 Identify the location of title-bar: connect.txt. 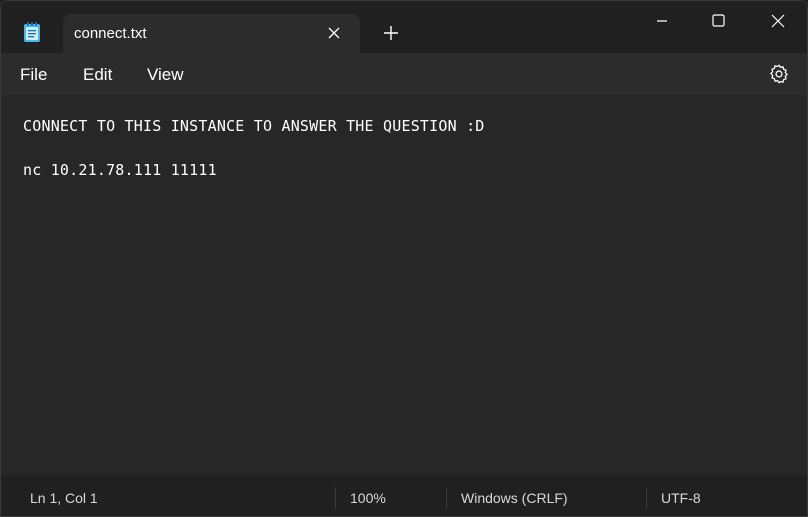
(404, 27).